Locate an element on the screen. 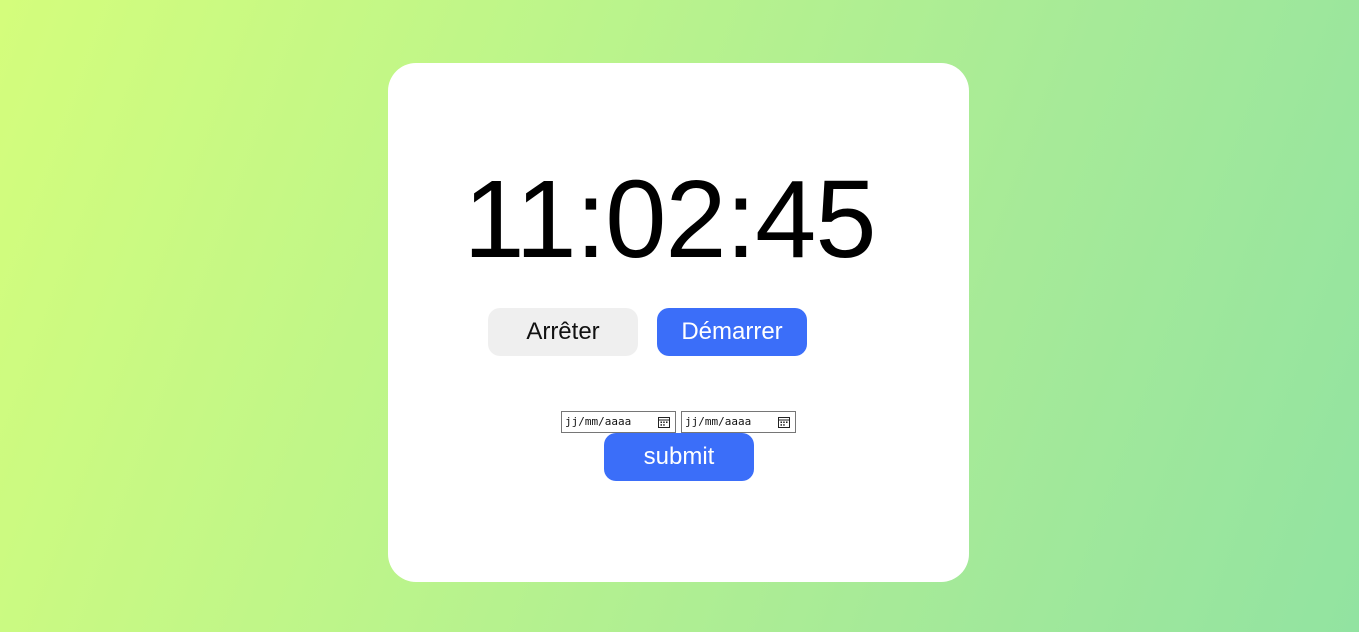 The width and height of the screenshot is (1359, 632). start-button: Démarrer is located at coordinates (732, 332).